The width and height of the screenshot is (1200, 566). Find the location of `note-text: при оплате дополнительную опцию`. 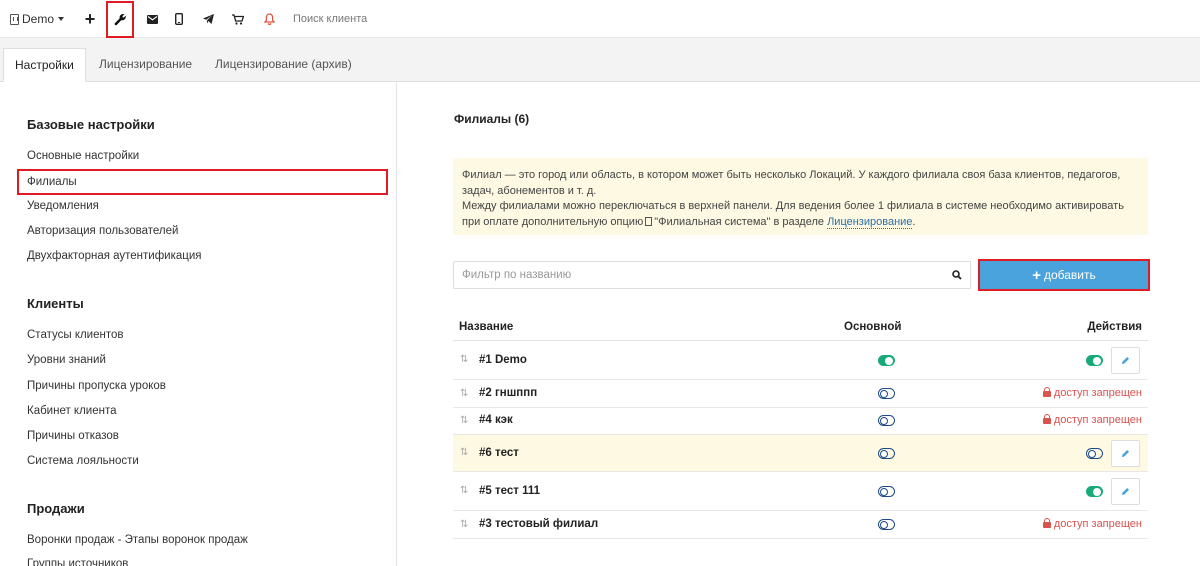

note-text: при оплате дополнительную опцию is located at coordinates (553, 221).